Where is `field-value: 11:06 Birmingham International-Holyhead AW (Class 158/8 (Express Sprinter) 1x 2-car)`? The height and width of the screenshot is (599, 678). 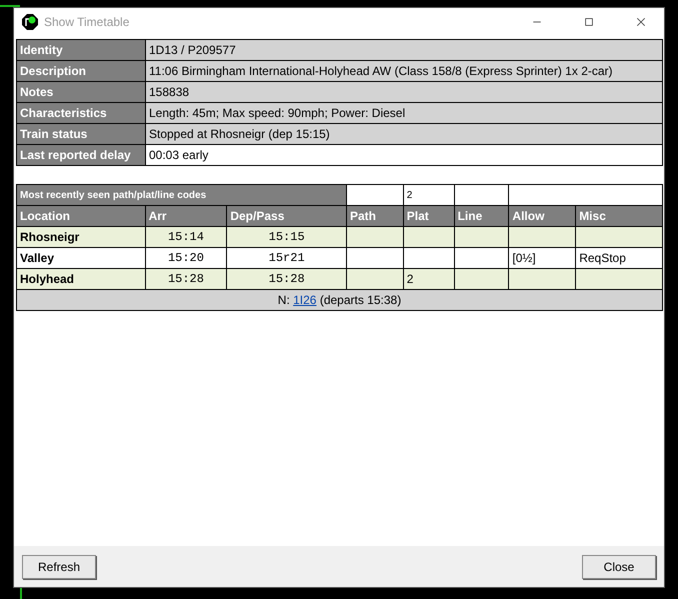
field-value: 11:06 Birmingham International-Holyhead AW (Class 158/8 (Express Sprinter) 1x 2-car) is located at coordinates (404, 71).